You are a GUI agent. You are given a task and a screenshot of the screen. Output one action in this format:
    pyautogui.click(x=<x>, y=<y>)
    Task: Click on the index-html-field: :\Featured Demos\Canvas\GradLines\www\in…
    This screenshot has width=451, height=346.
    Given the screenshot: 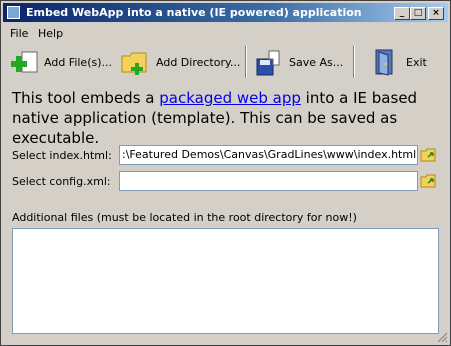 What is the action you would take?
    pyautogui.click(x=268, y=155)
    